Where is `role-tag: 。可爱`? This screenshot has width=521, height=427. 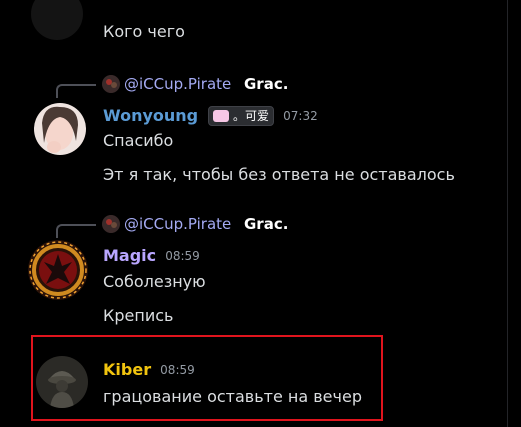 role-tag: 。可爱 is located at coordinates (241, 116).